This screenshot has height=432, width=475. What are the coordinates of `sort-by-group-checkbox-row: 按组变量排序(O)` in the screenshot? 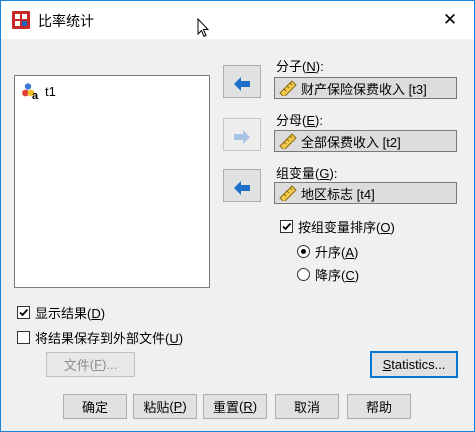 It's located at (337, 226).